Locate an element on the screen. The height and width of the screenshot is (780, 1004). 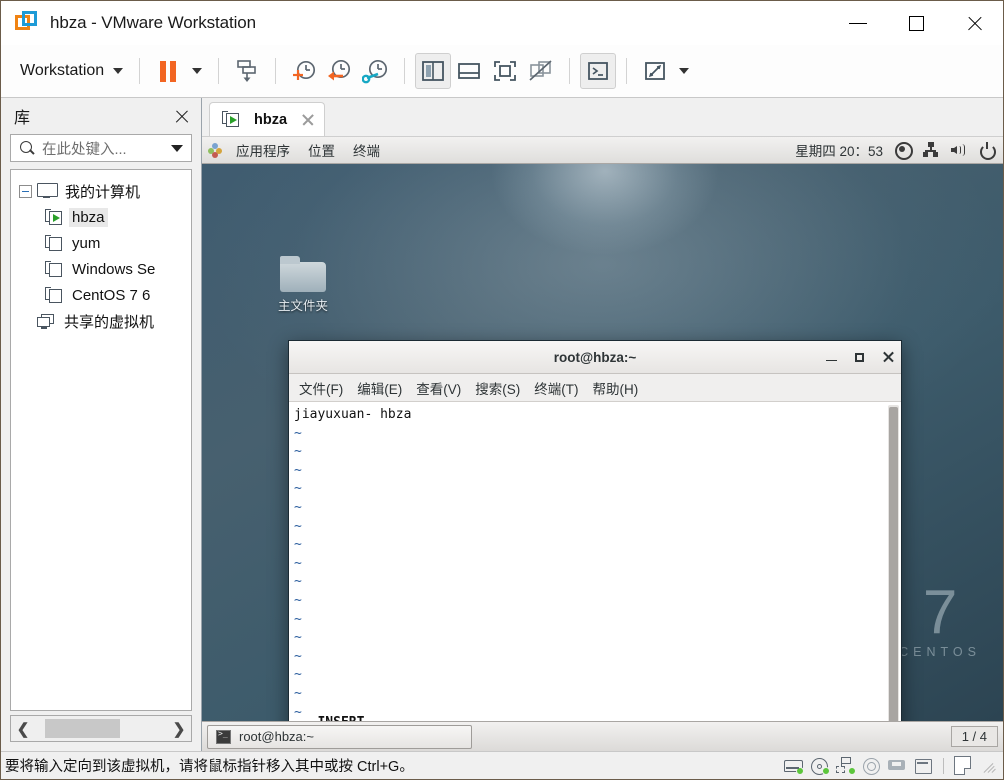
transfer-vm-icon is located at coordinates (246, 71).